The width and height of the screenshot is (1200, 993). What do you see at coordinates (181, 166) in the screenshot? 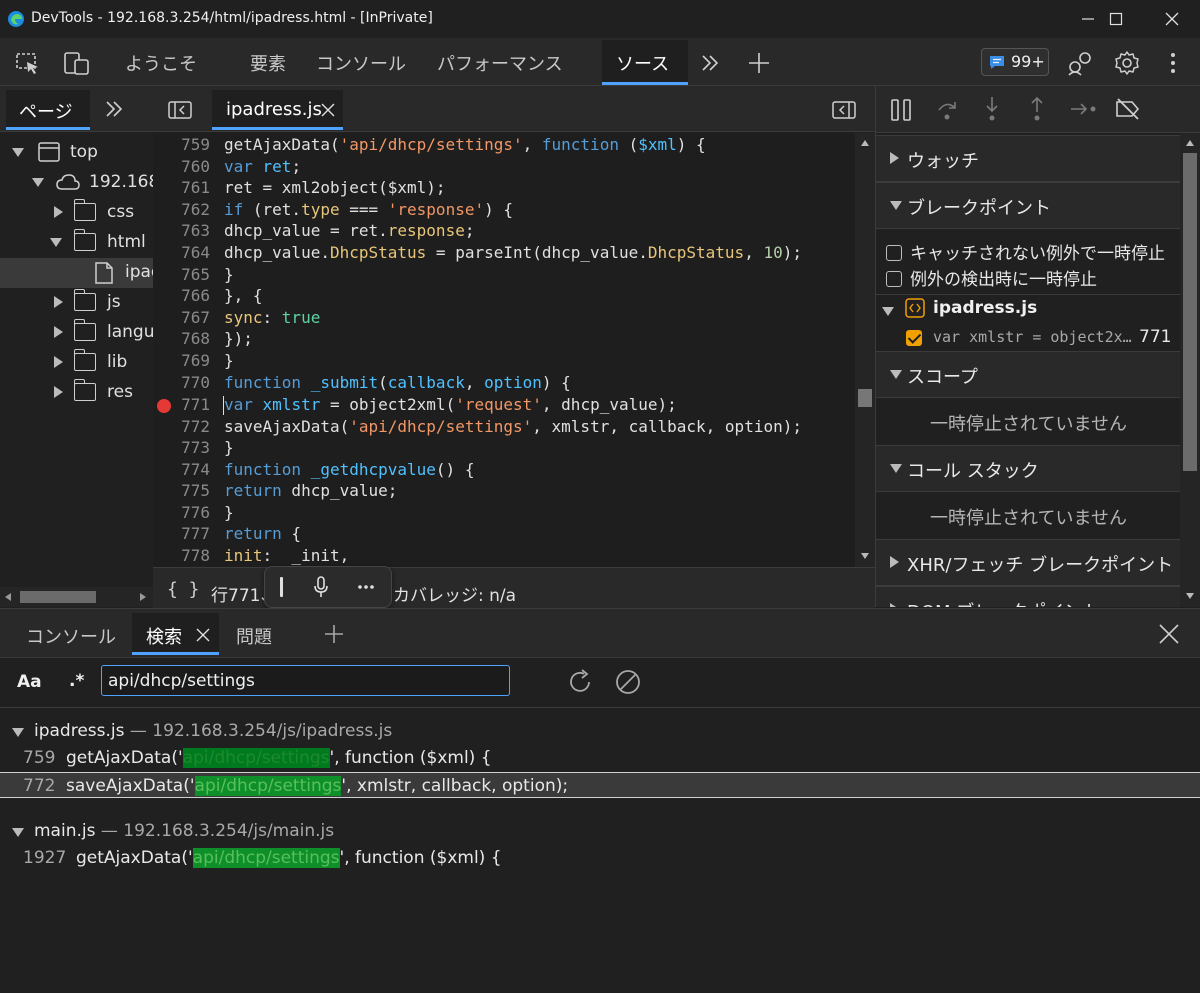
I see `line-number: 760` at bounding box center [181, 166].